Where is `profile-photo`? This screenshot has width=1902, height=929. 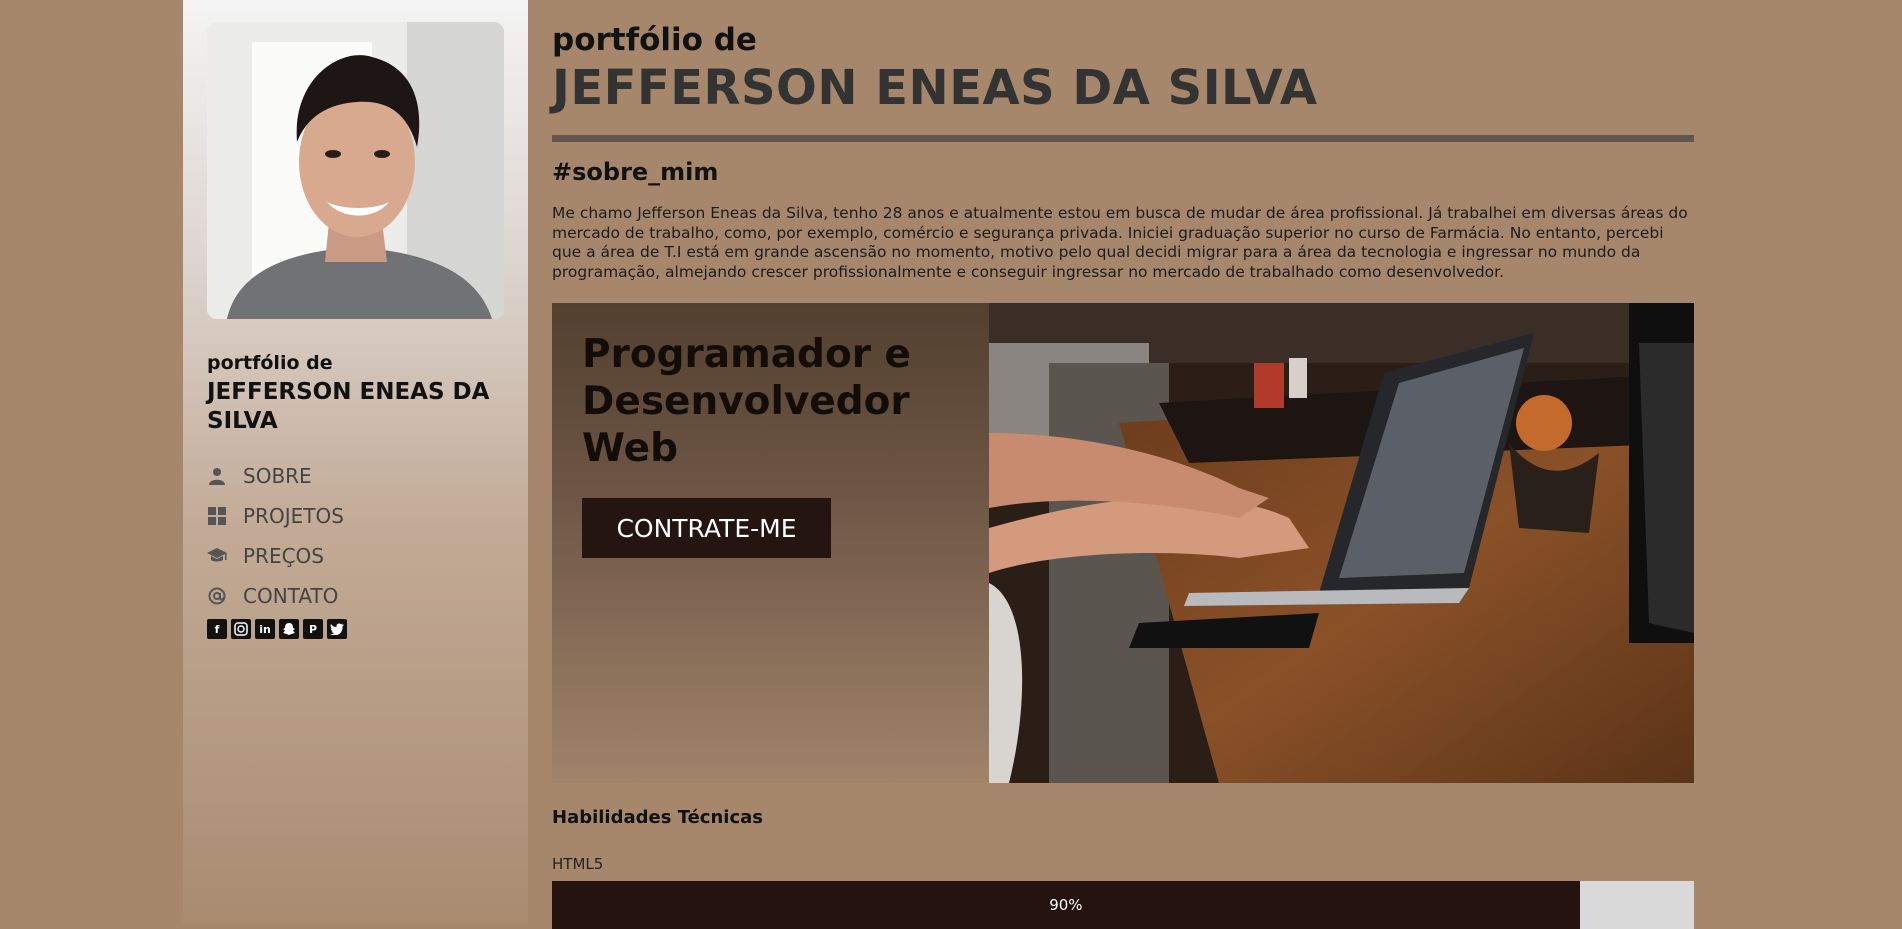
profile-photo is located at coordinates (355, 170).